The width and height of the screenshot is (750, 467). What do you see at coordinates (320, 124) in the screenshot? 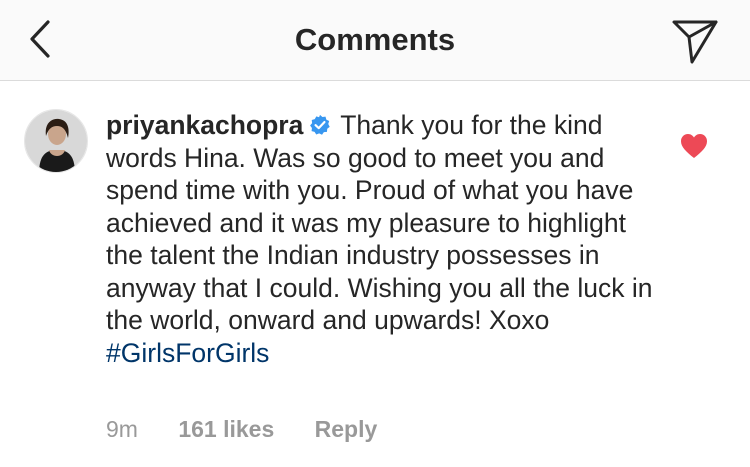
I see `verified-badge-icon` at bounding box center [320, 124].